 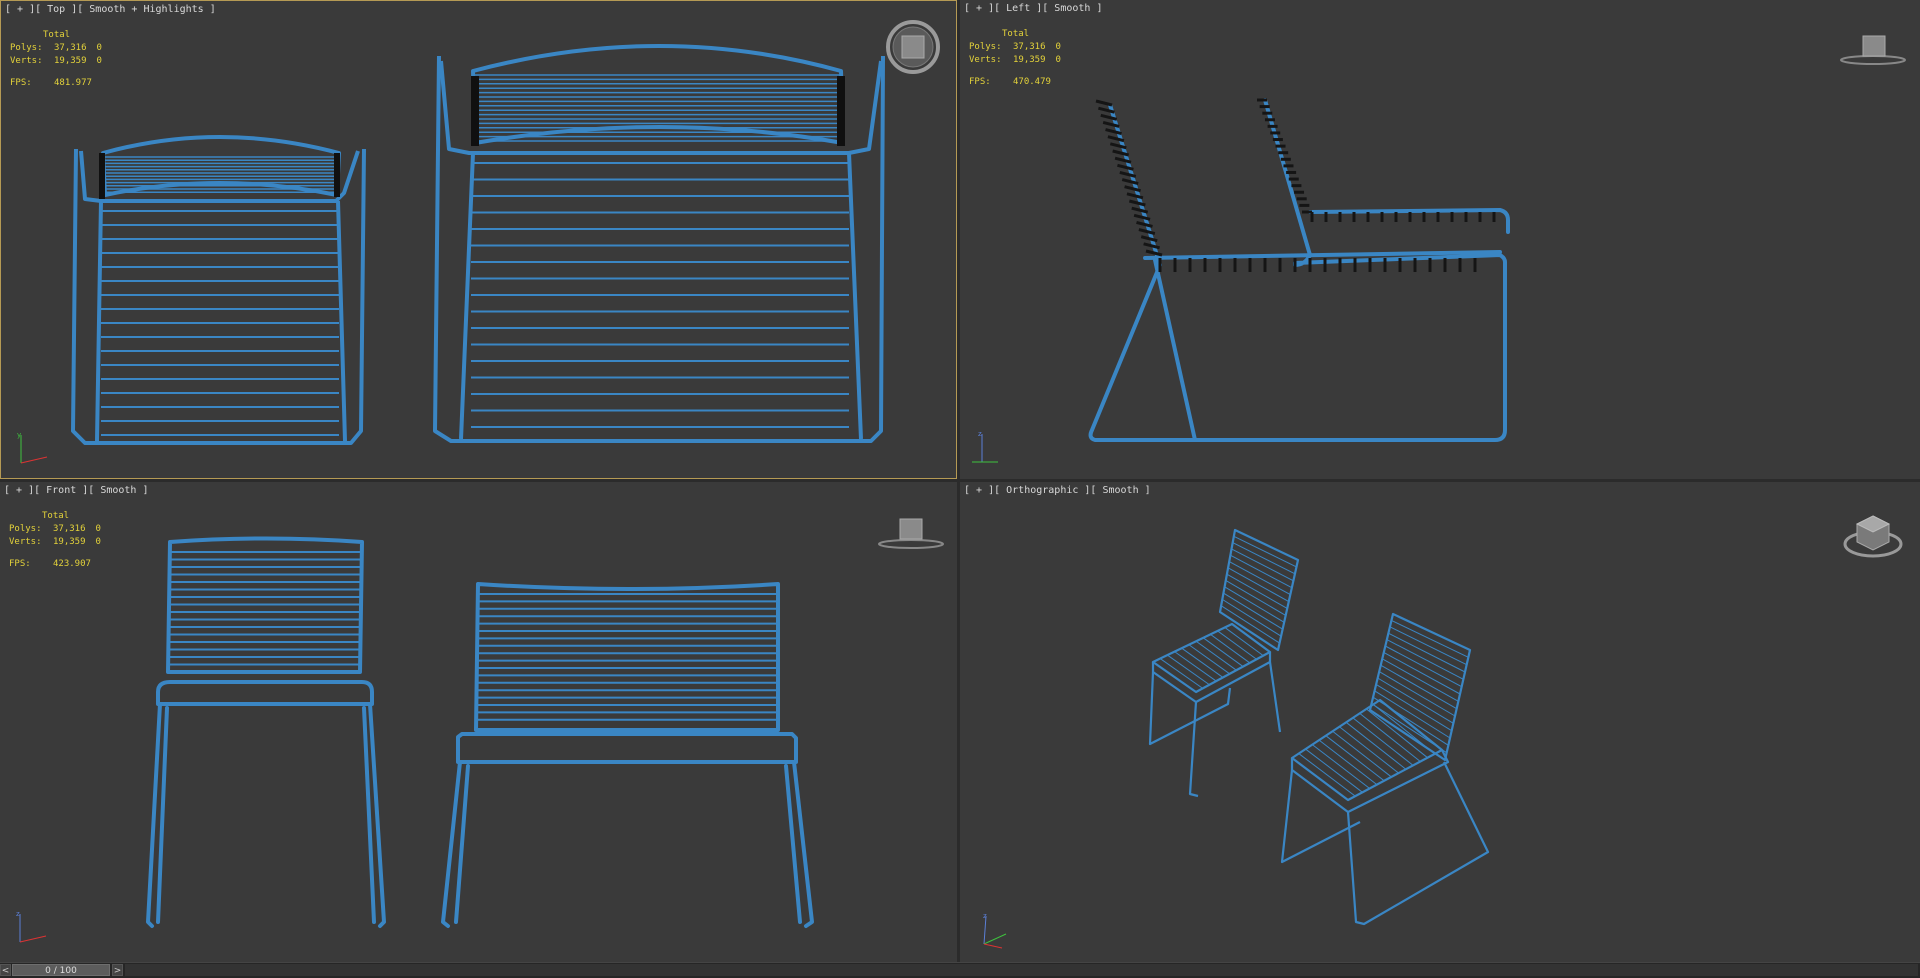 I want to click on timeline-track, so click(x=1021, y=970).